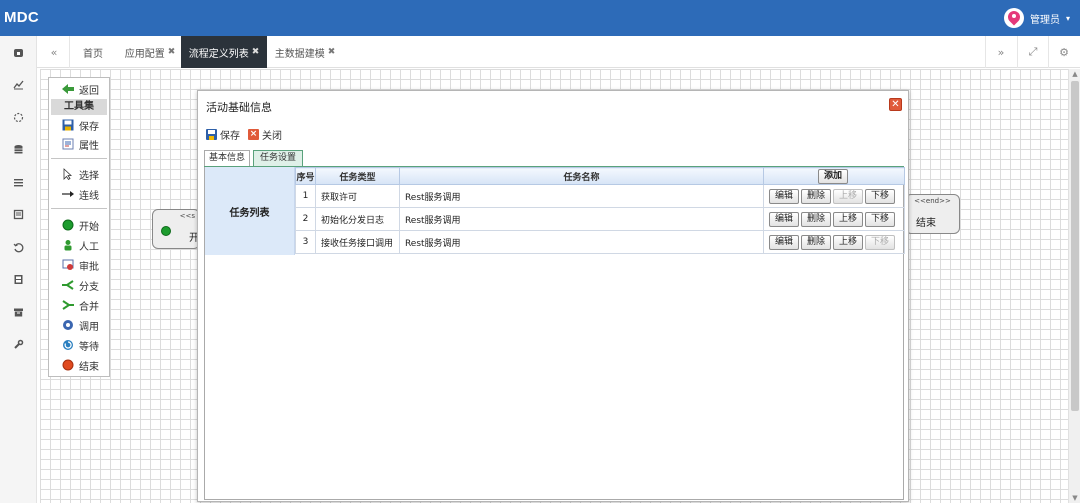  What do you see at coordinates (250, 211) in the screenshot?
I see `task-list-label: 任务列表` at bounding box center [250, 211].